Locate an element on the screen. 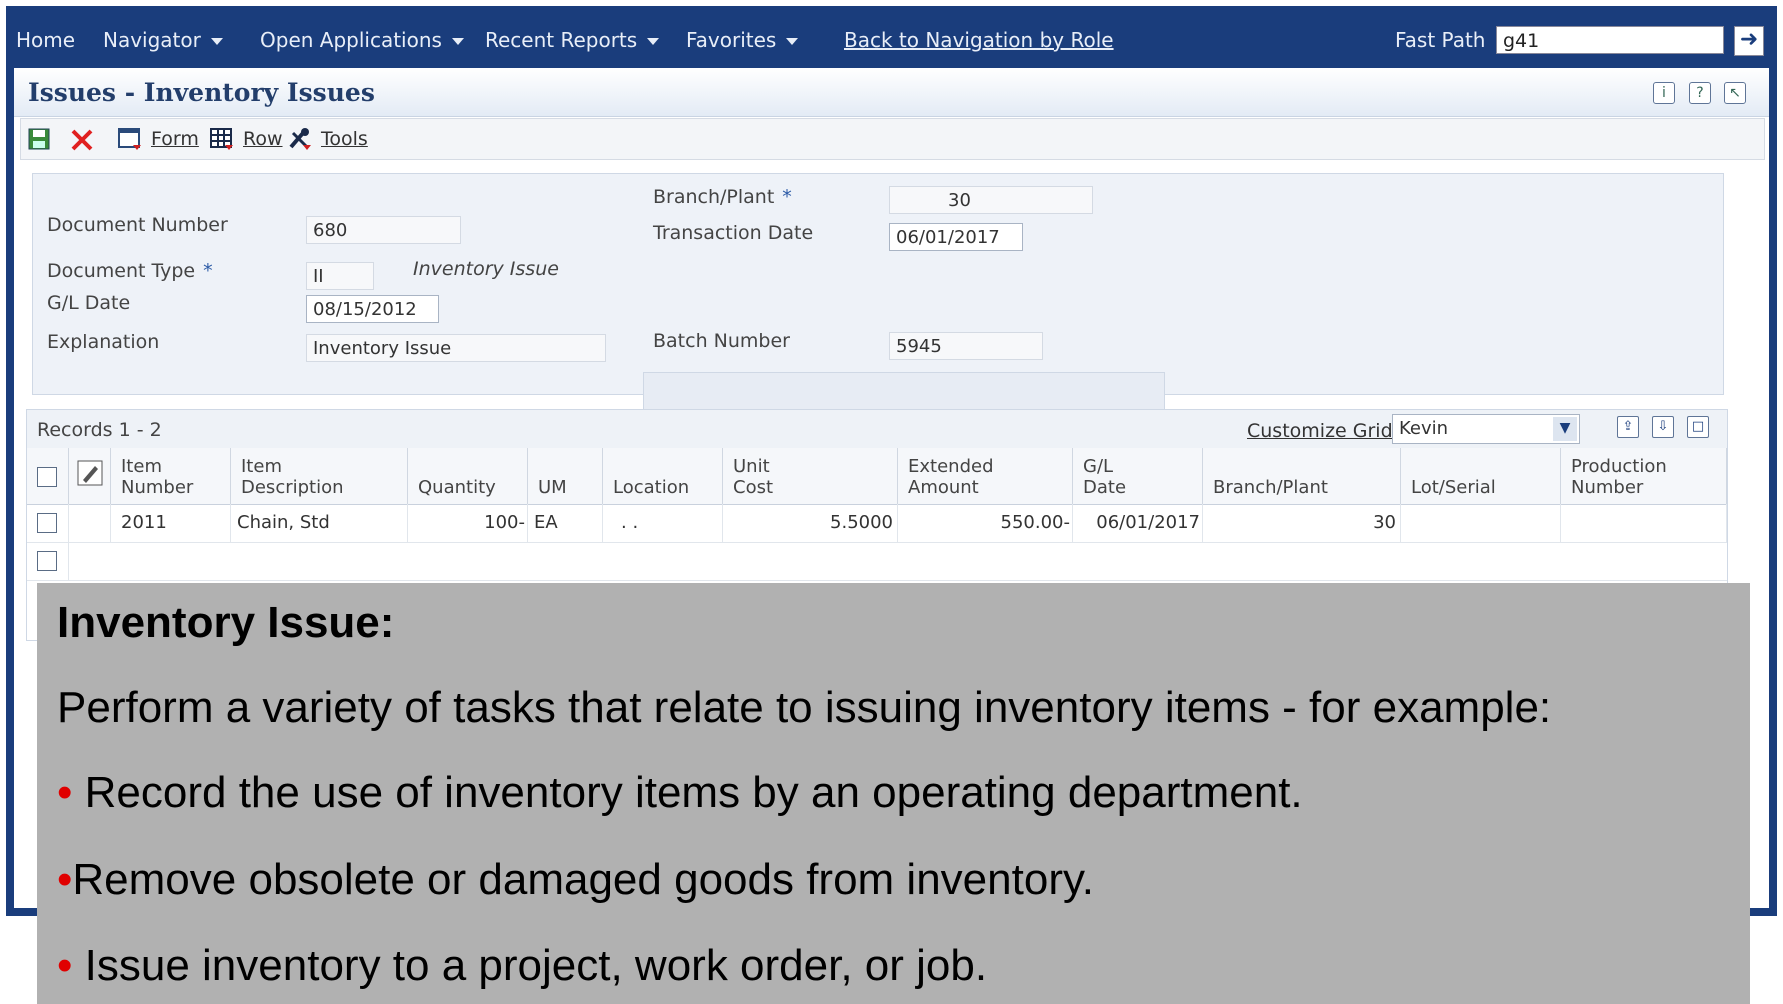 The image size is (1783, 1004). records-count: Records 1 - 2 is located at coordinates (99, 430).